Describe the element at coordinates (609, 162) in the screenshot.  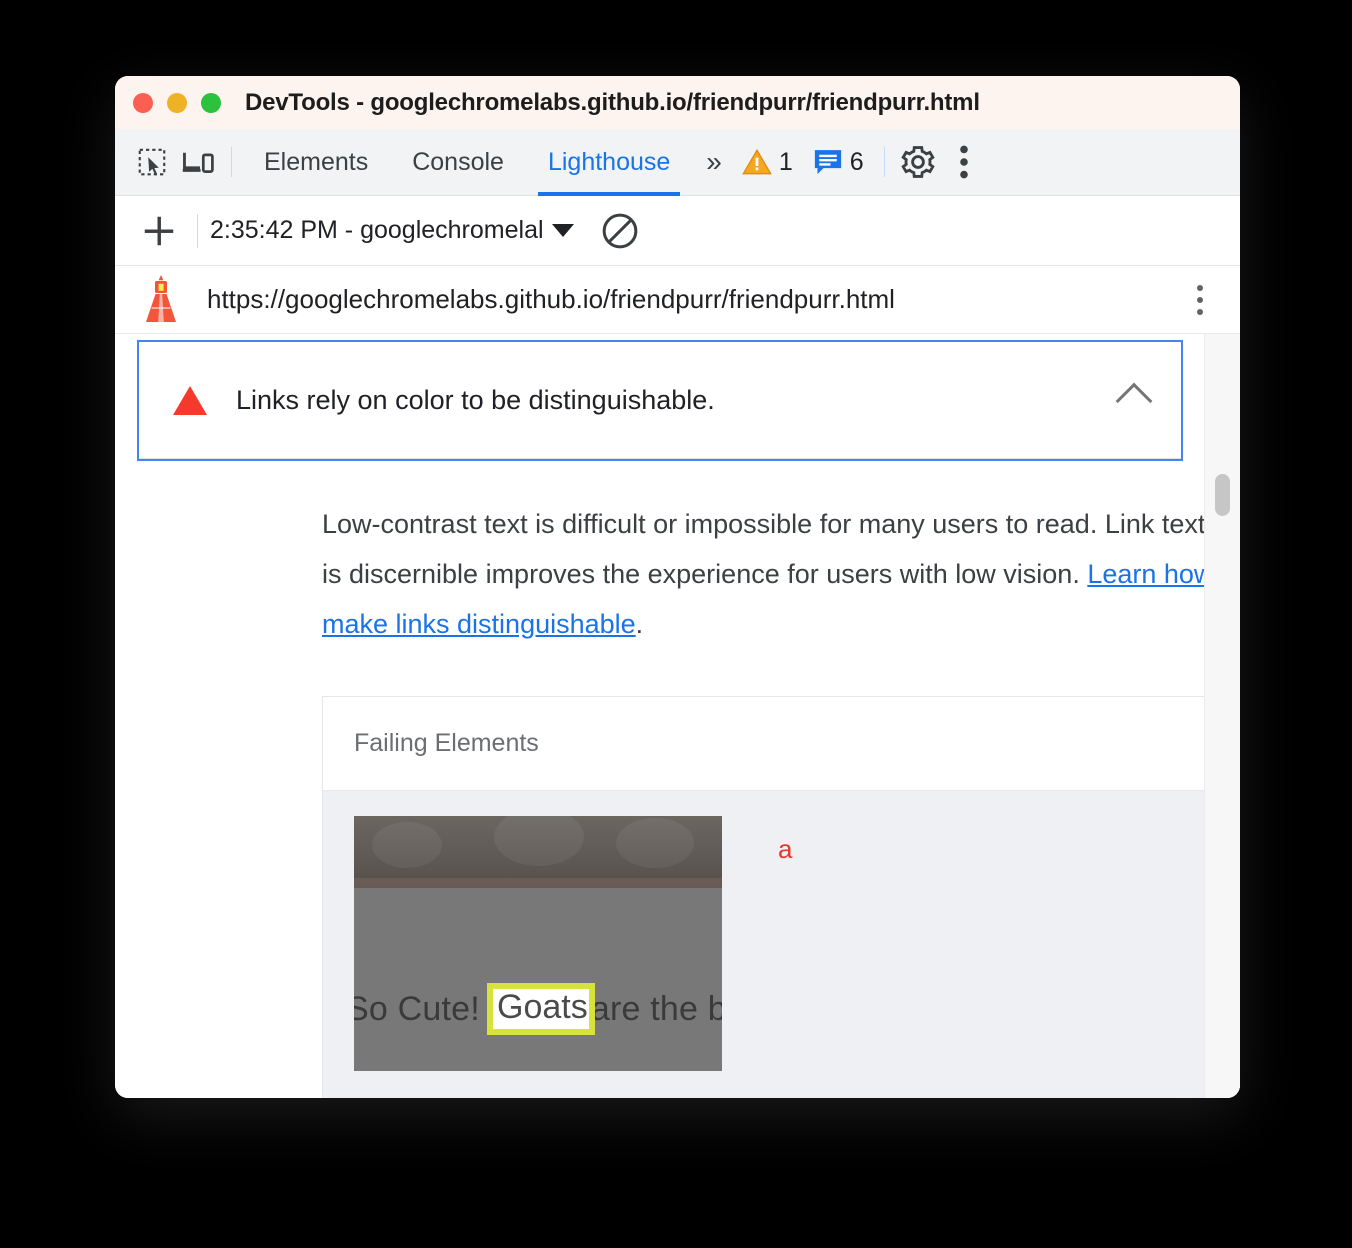
I see `tab-lighthouse: Lighthouse` at that location.